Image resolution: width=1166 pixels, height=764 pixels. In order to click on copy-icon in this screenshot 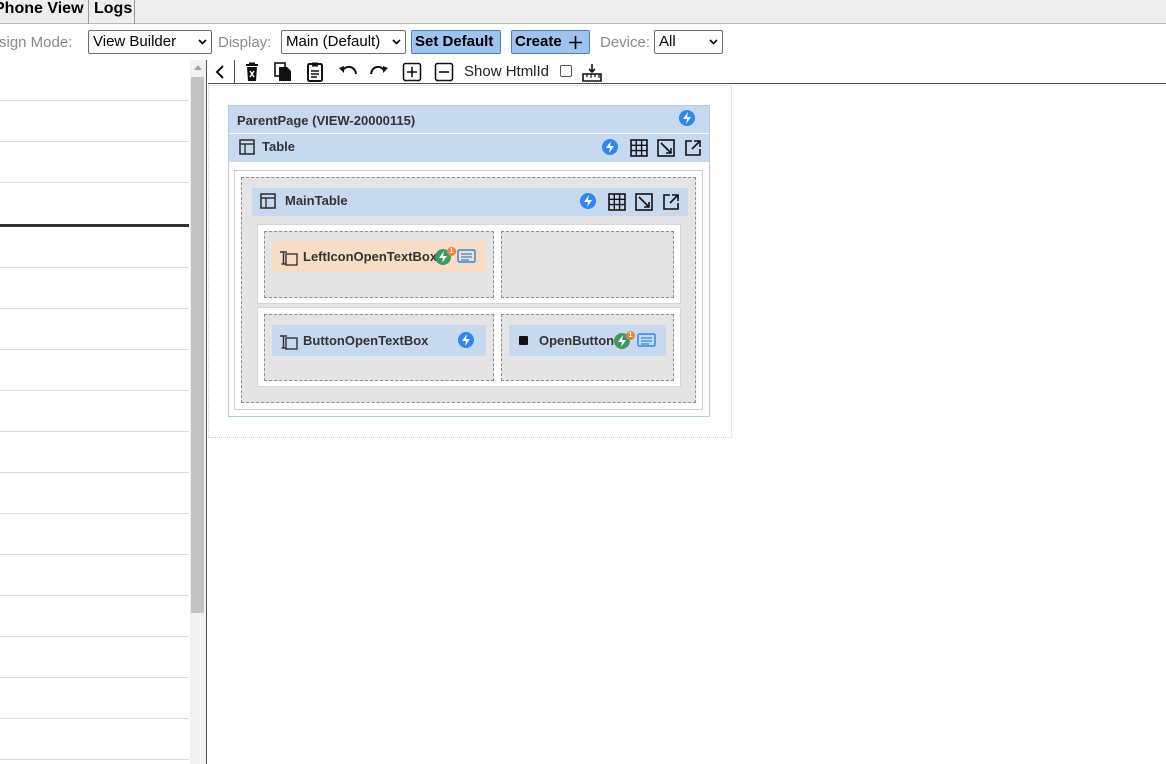, I will do `click(283, 72)`.